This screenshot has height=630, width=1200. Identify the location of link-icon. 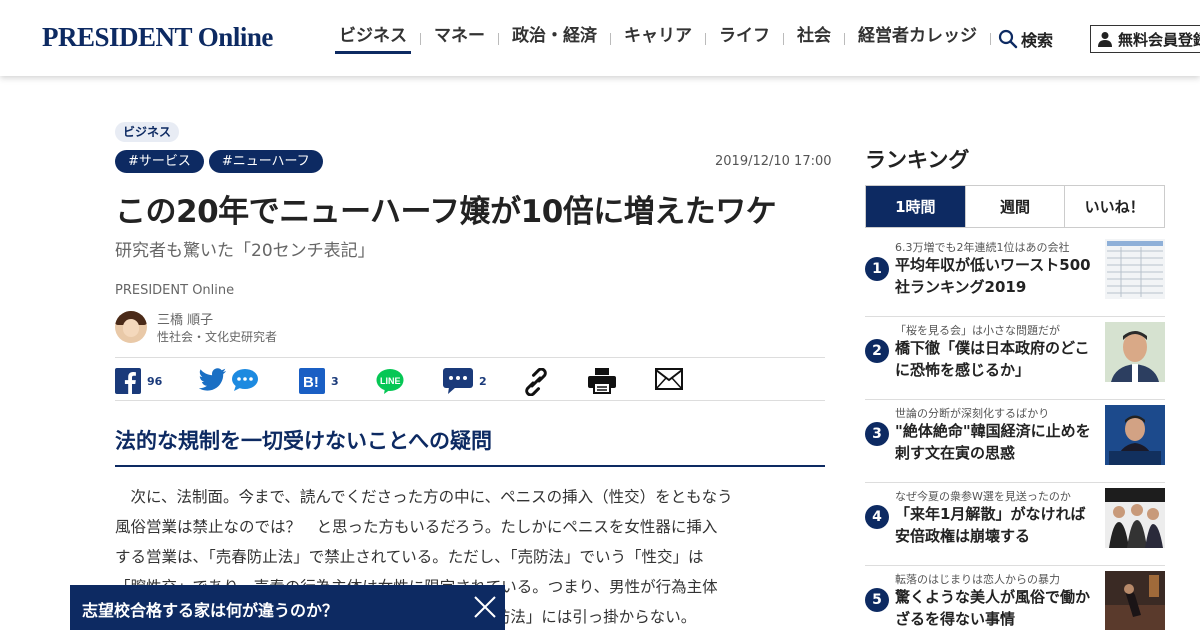
(536, 382).